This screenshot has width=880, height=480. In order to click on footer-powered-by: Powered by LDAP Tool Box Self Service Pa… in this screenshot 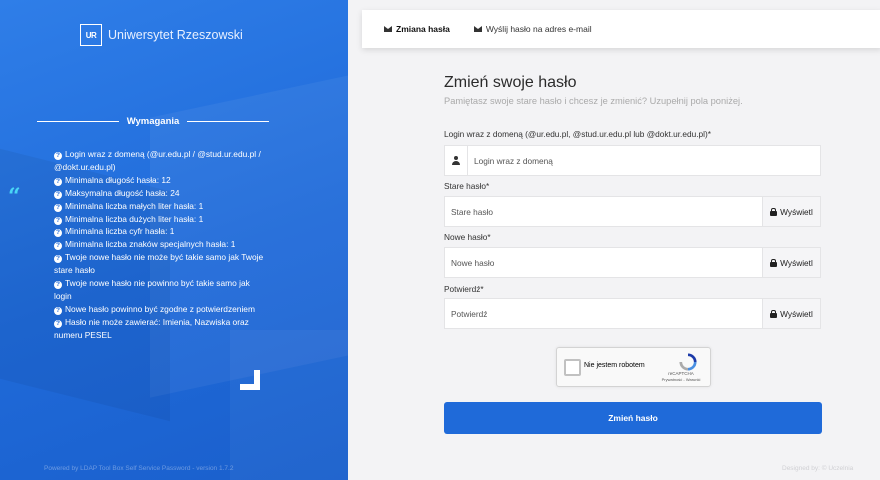, I will do `click(139, 468)`.